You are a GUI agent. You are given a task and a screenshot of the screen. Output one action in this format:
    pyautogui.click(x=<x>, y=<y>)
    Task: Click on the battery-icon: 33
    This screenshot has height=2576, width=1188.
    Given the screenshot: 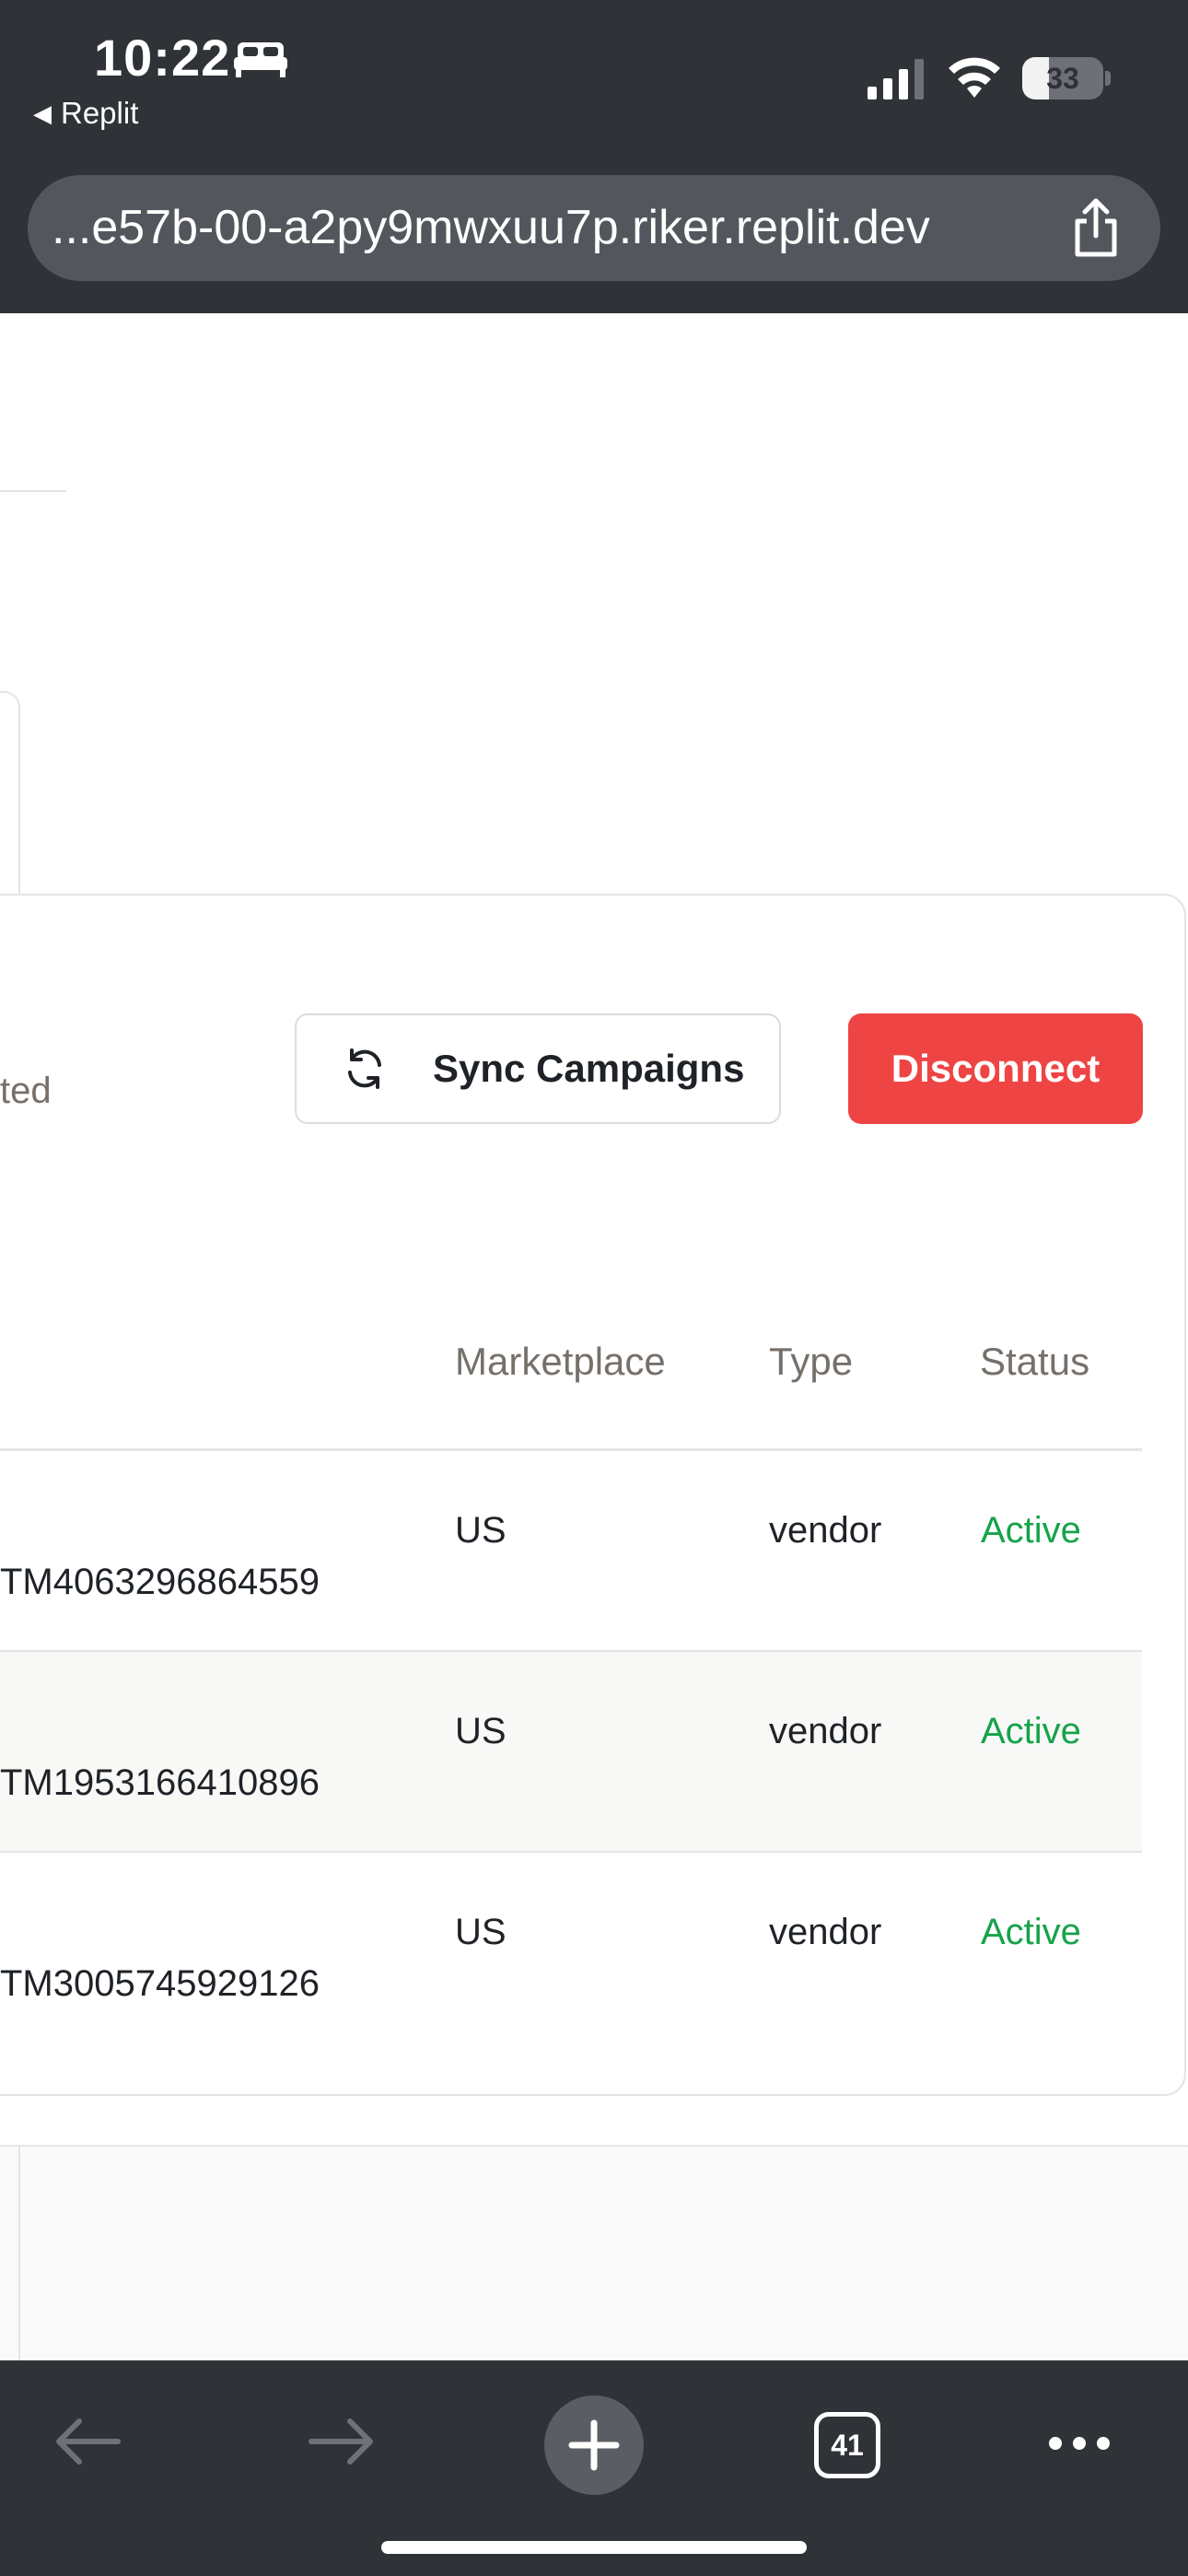 What is the action you would take?
    pyautogui.click(x=1066, y=78)
    